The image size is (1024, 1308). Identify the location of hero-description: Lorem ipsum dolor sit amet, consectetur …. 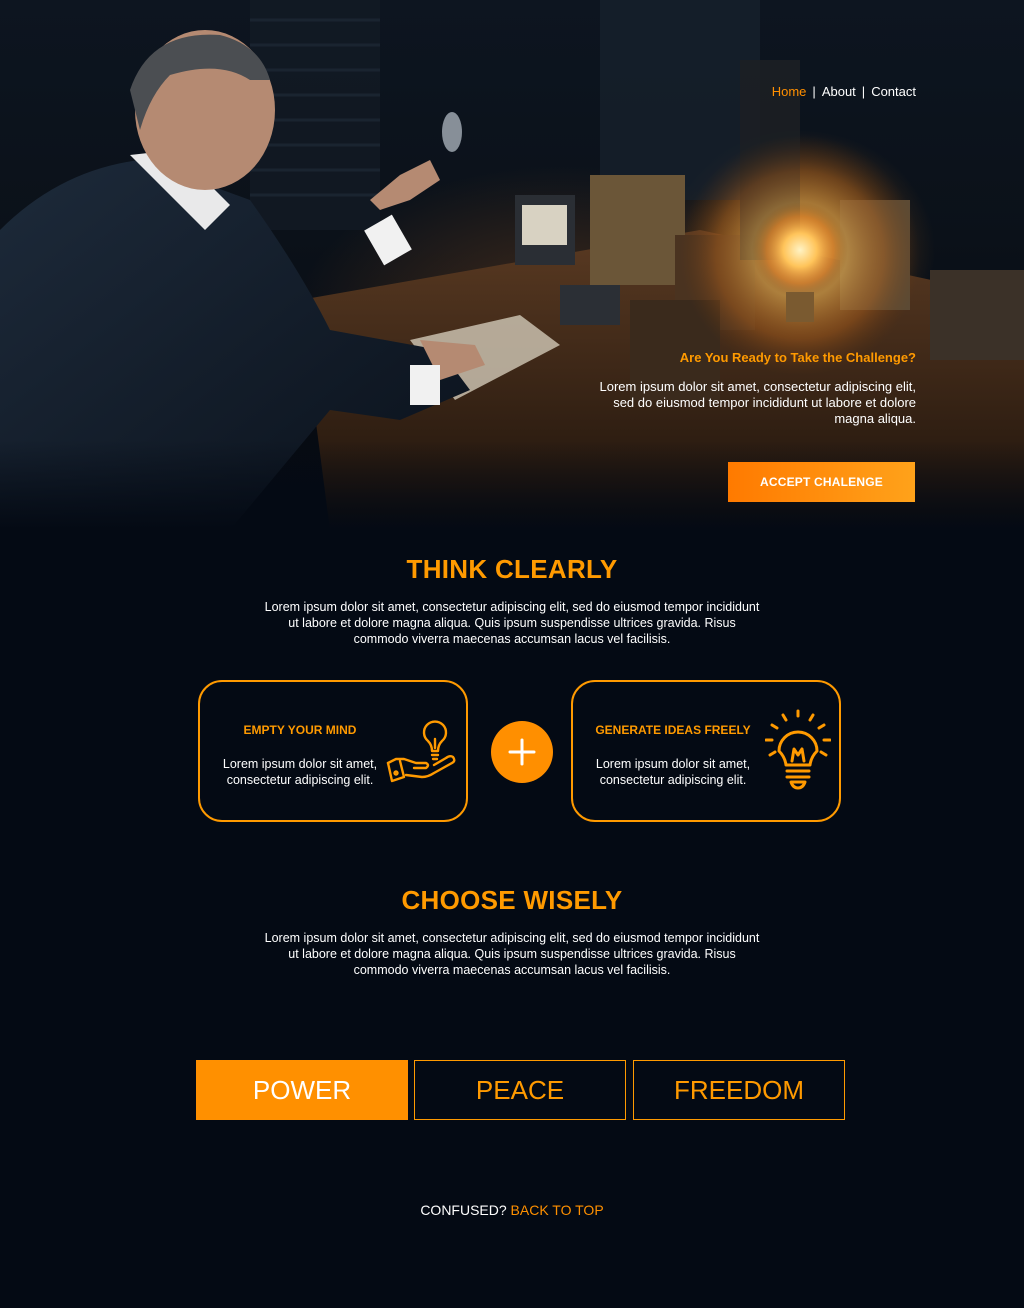
(757, 402).